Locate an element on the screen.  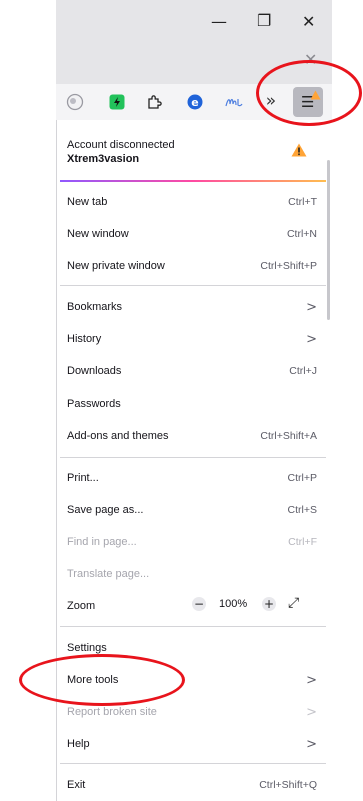
menu-item-shortcut: Ctrl+Shift+Q is located at coordinates (288, 785).